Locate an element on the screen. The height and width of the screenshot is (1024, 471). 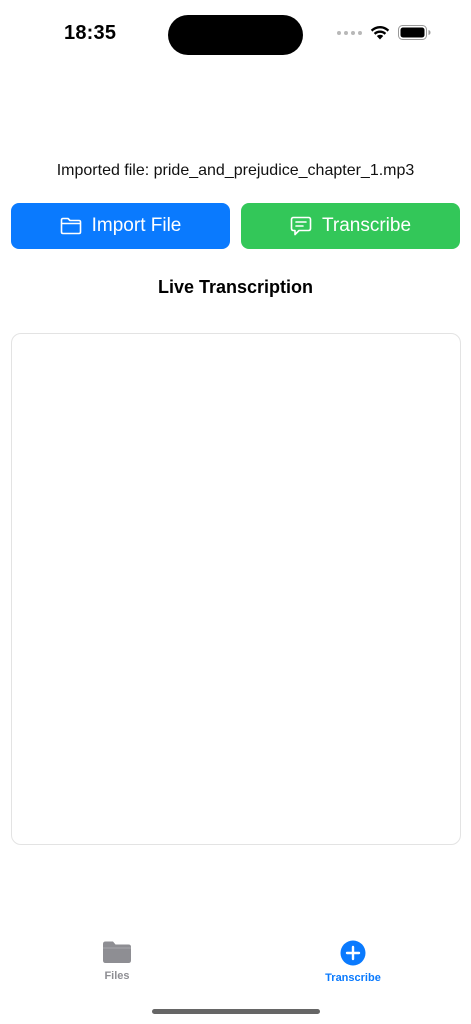
transcribe-button: Transcribe is located at coordinates (350, 226).